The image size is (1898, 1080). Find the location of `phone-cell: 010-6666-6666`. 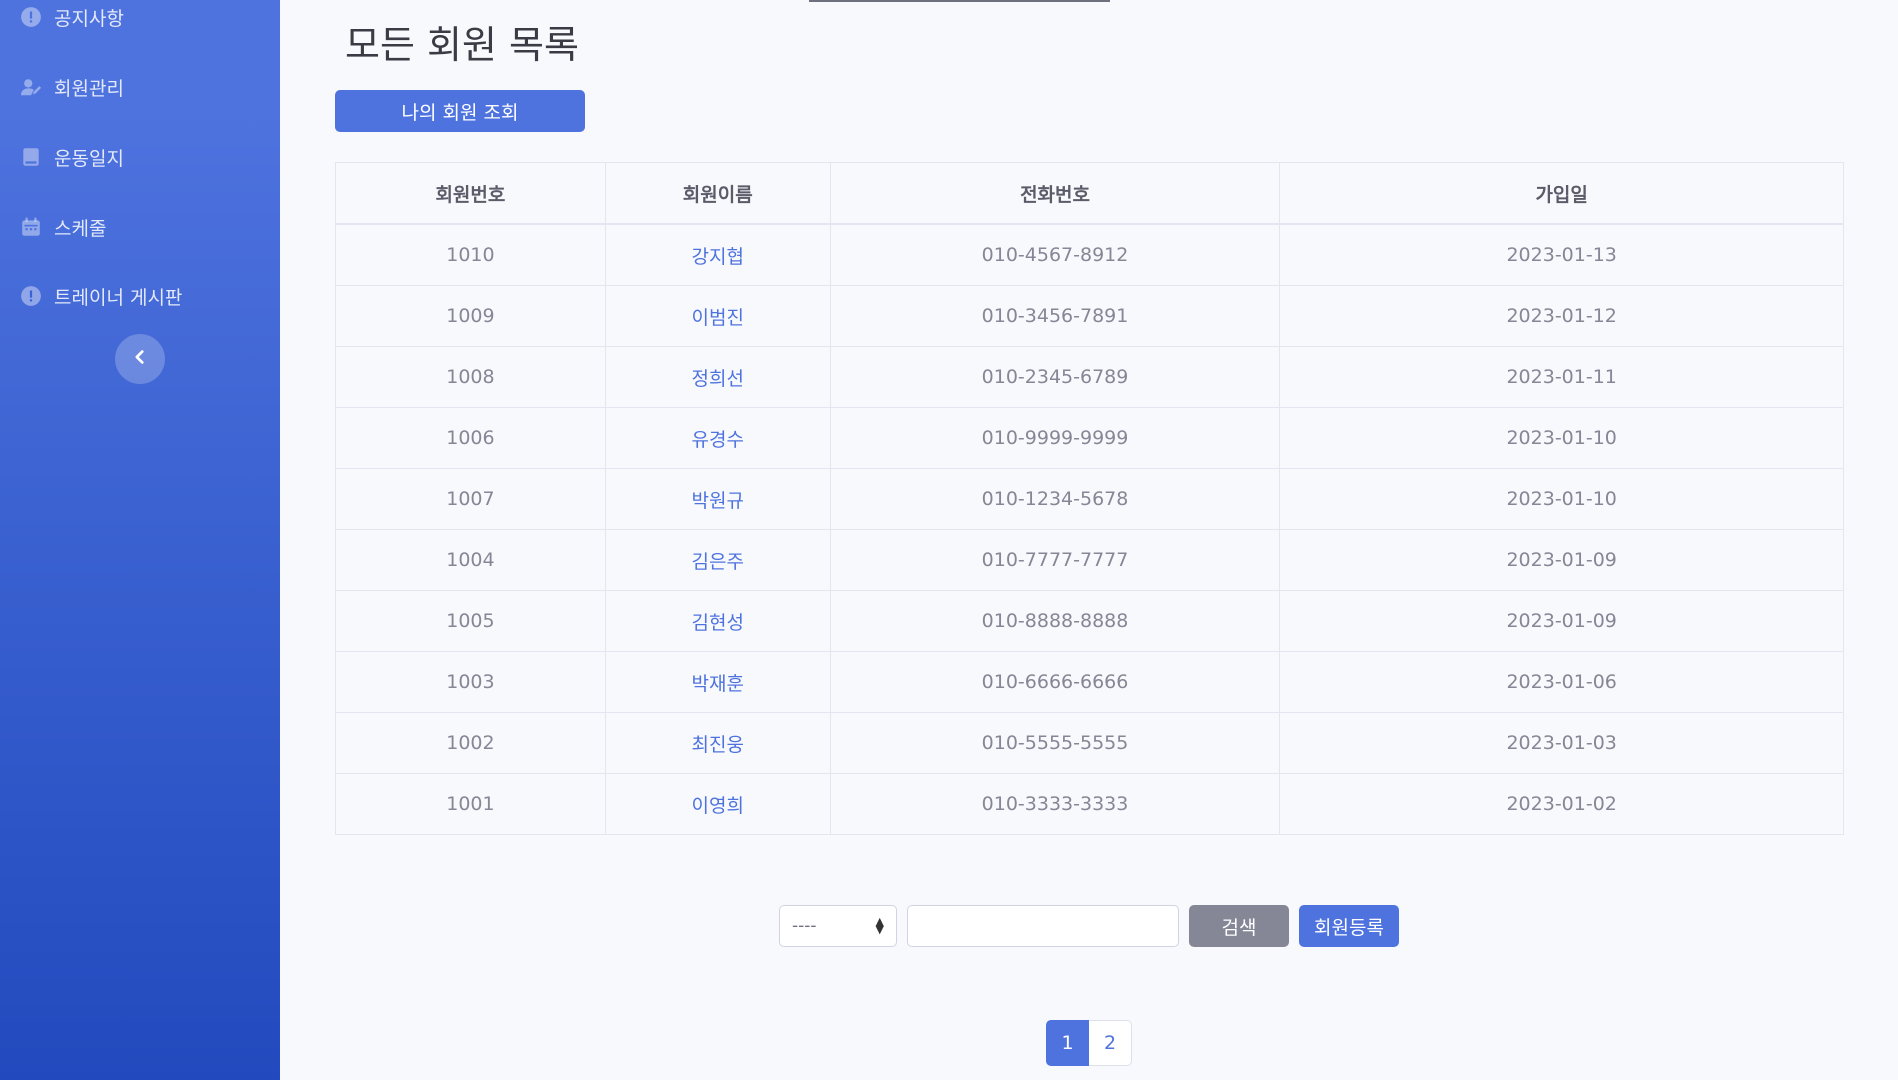

phone-cell: 010-6666-6666 is located at coordinates (1055, 682).